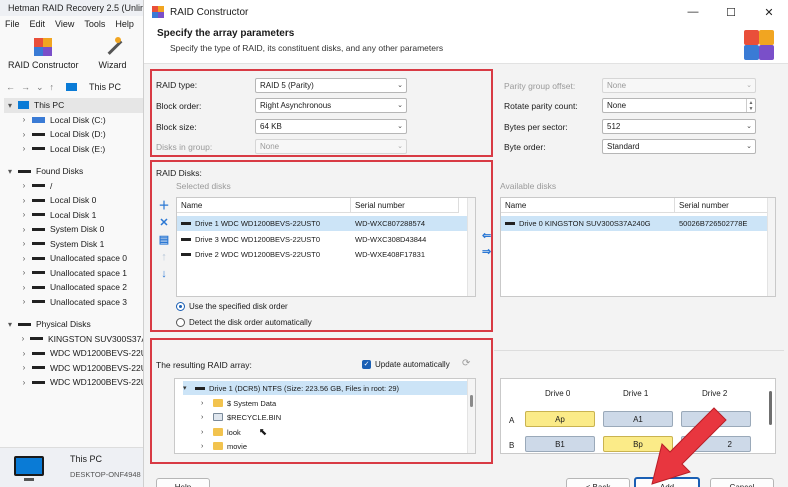 Image resolution: width=788 pixels, height=487 pixels. I want to click on back-arrow-icon: ←, so click(10, 87).